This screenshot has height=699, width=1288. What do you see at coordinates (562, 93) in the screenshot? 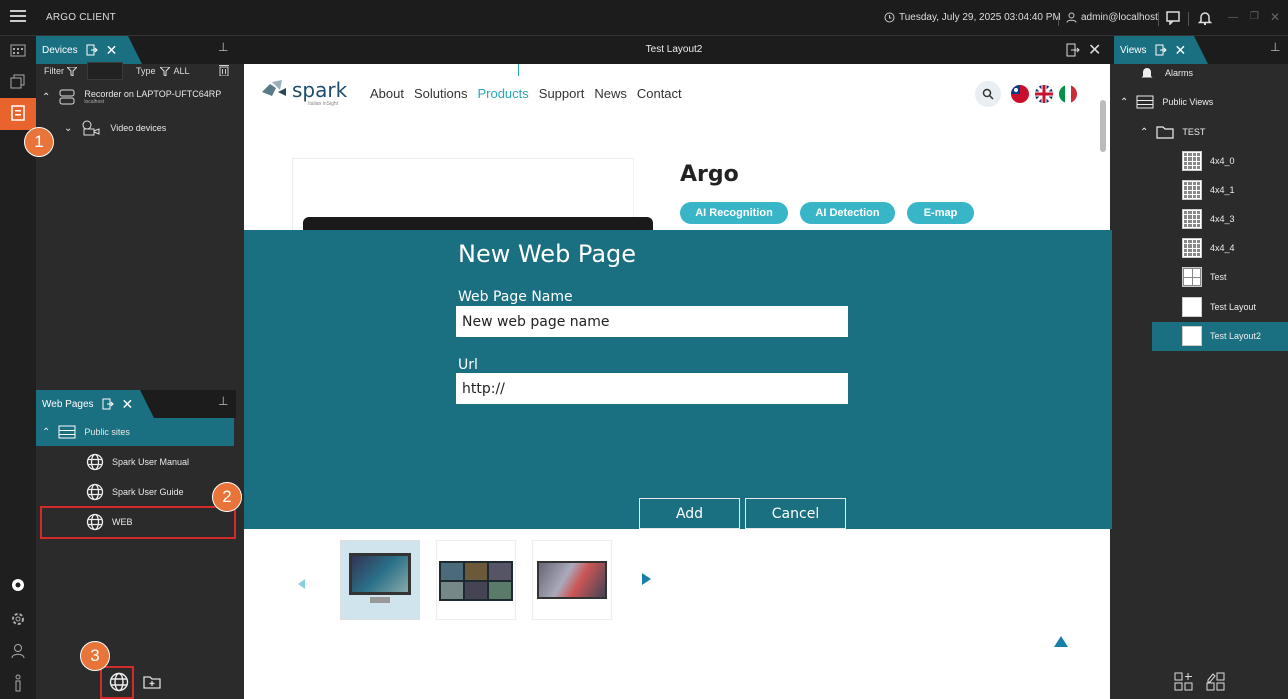
I see `nav-support: Support` at bounding box center [562, 93].